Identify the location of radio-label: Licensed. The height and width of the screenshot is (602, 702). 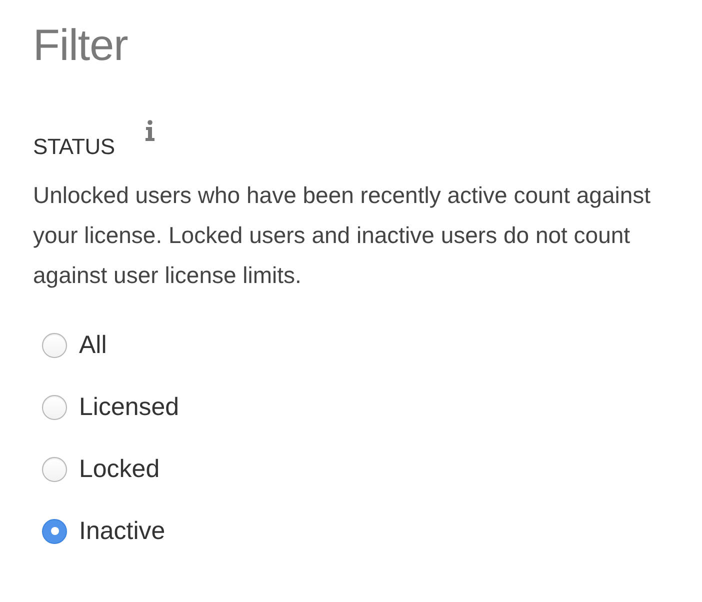
(129, 407).